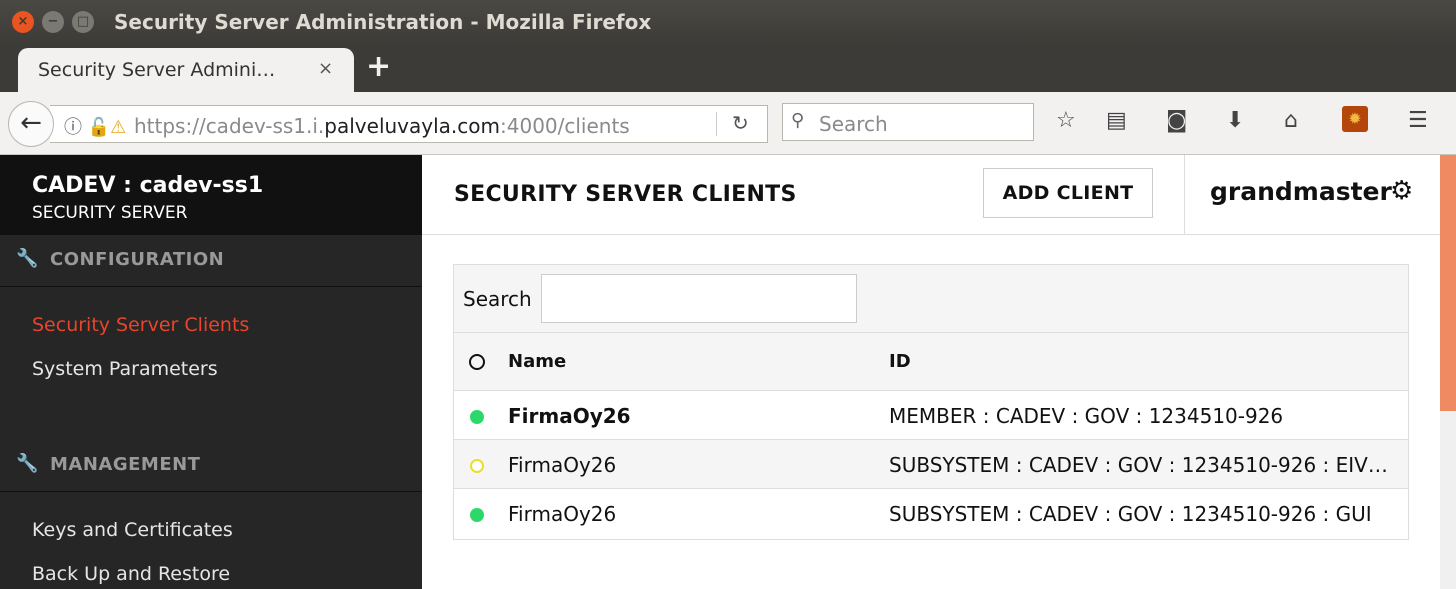 The height and width of the screenshot is (589, 1456). What do you see at coordinates (699, 298) in the screenshot?
I see `search-input` at bounding box center [699, 298].